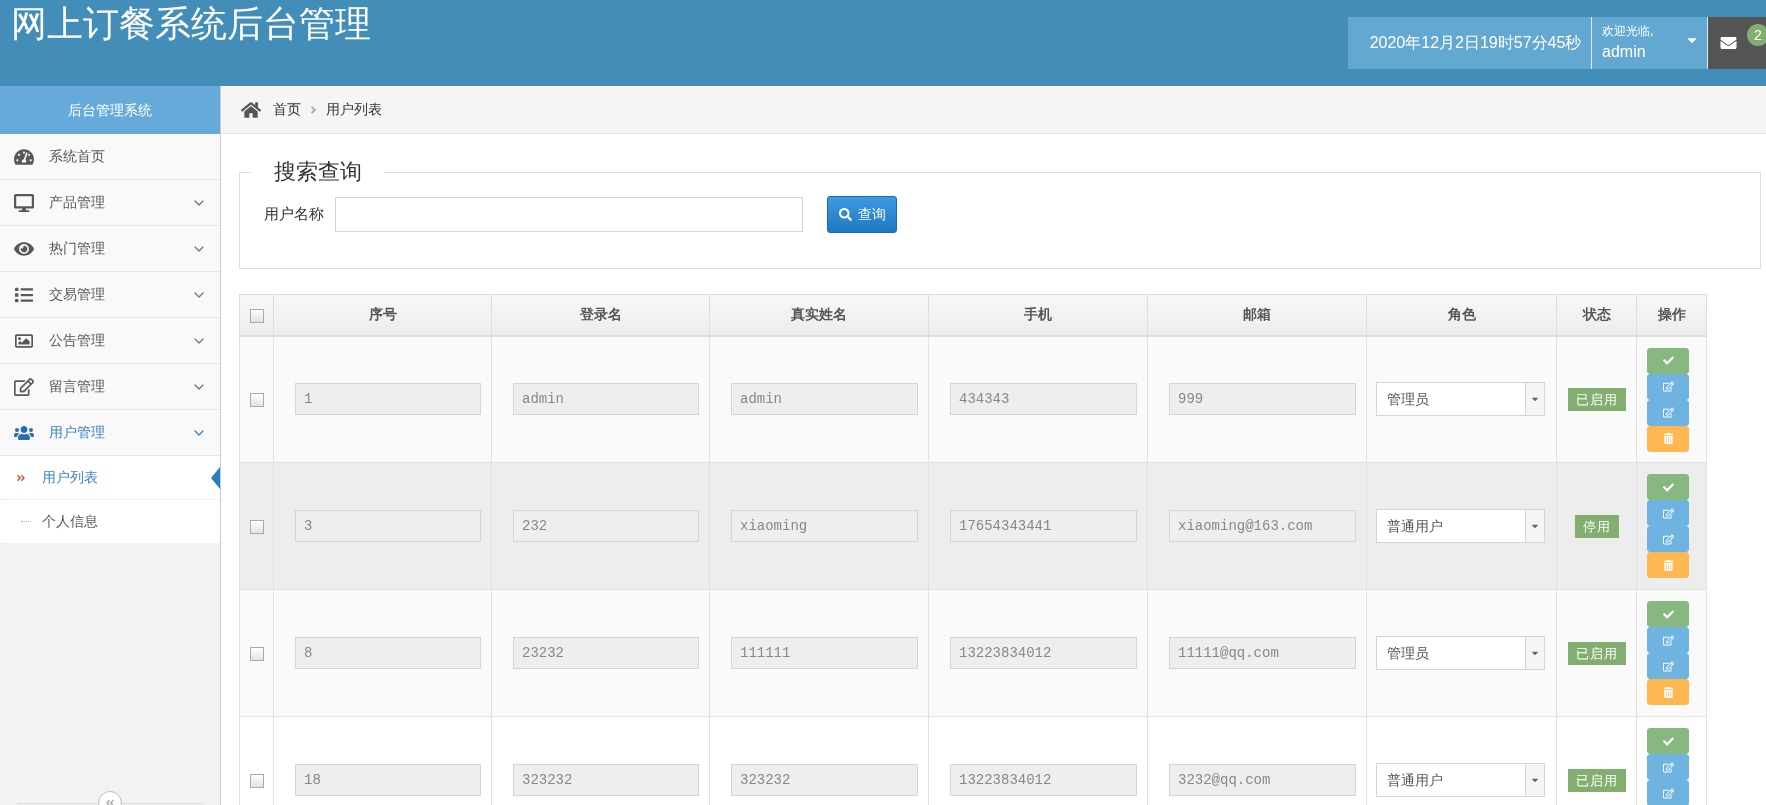 The width and height of the screenshot is (1766, 805). What do you see at coordinates (110, 249) in the screenshot?
I see `sidebar-menu-item: 热门管理` at bounding box center [110, 249].